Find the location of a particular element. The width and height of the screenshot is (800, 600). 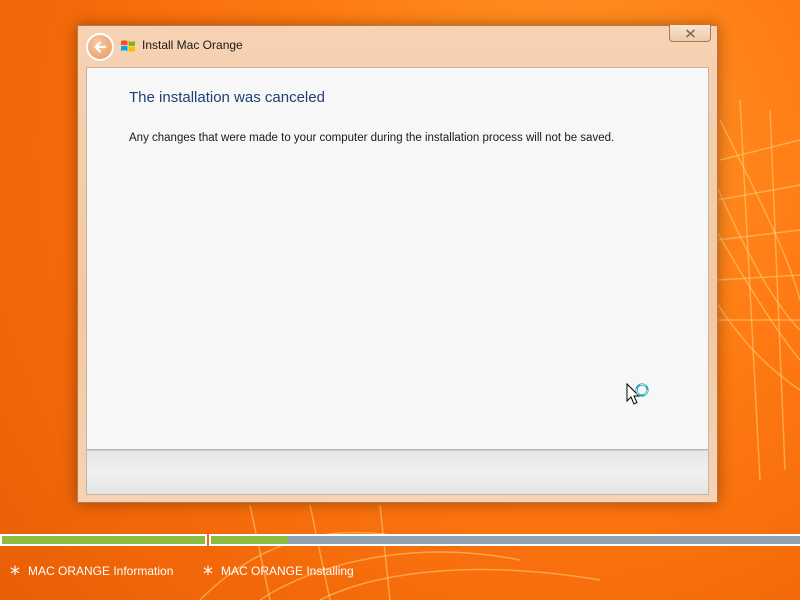

progress-segment-installing is located at coordinates (504, 540).